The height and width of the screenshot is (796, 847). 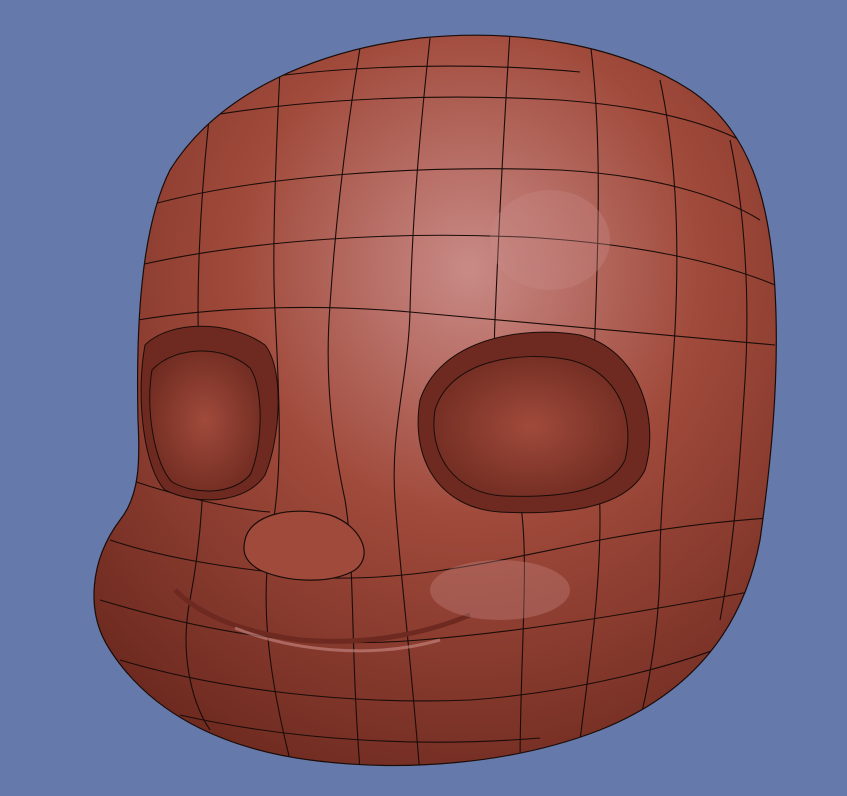 What do you see at coordinates (205, 421) in the screenshot?
I see `left-eye-lid` at bounding box center [205, 421].